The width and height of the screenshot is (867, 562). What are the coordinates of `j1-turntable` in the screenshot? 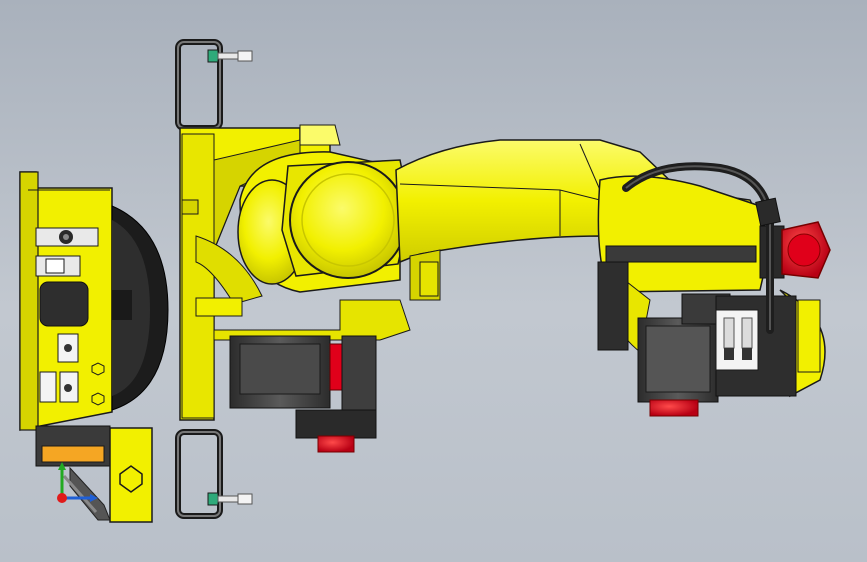 It's located at (140, 308).